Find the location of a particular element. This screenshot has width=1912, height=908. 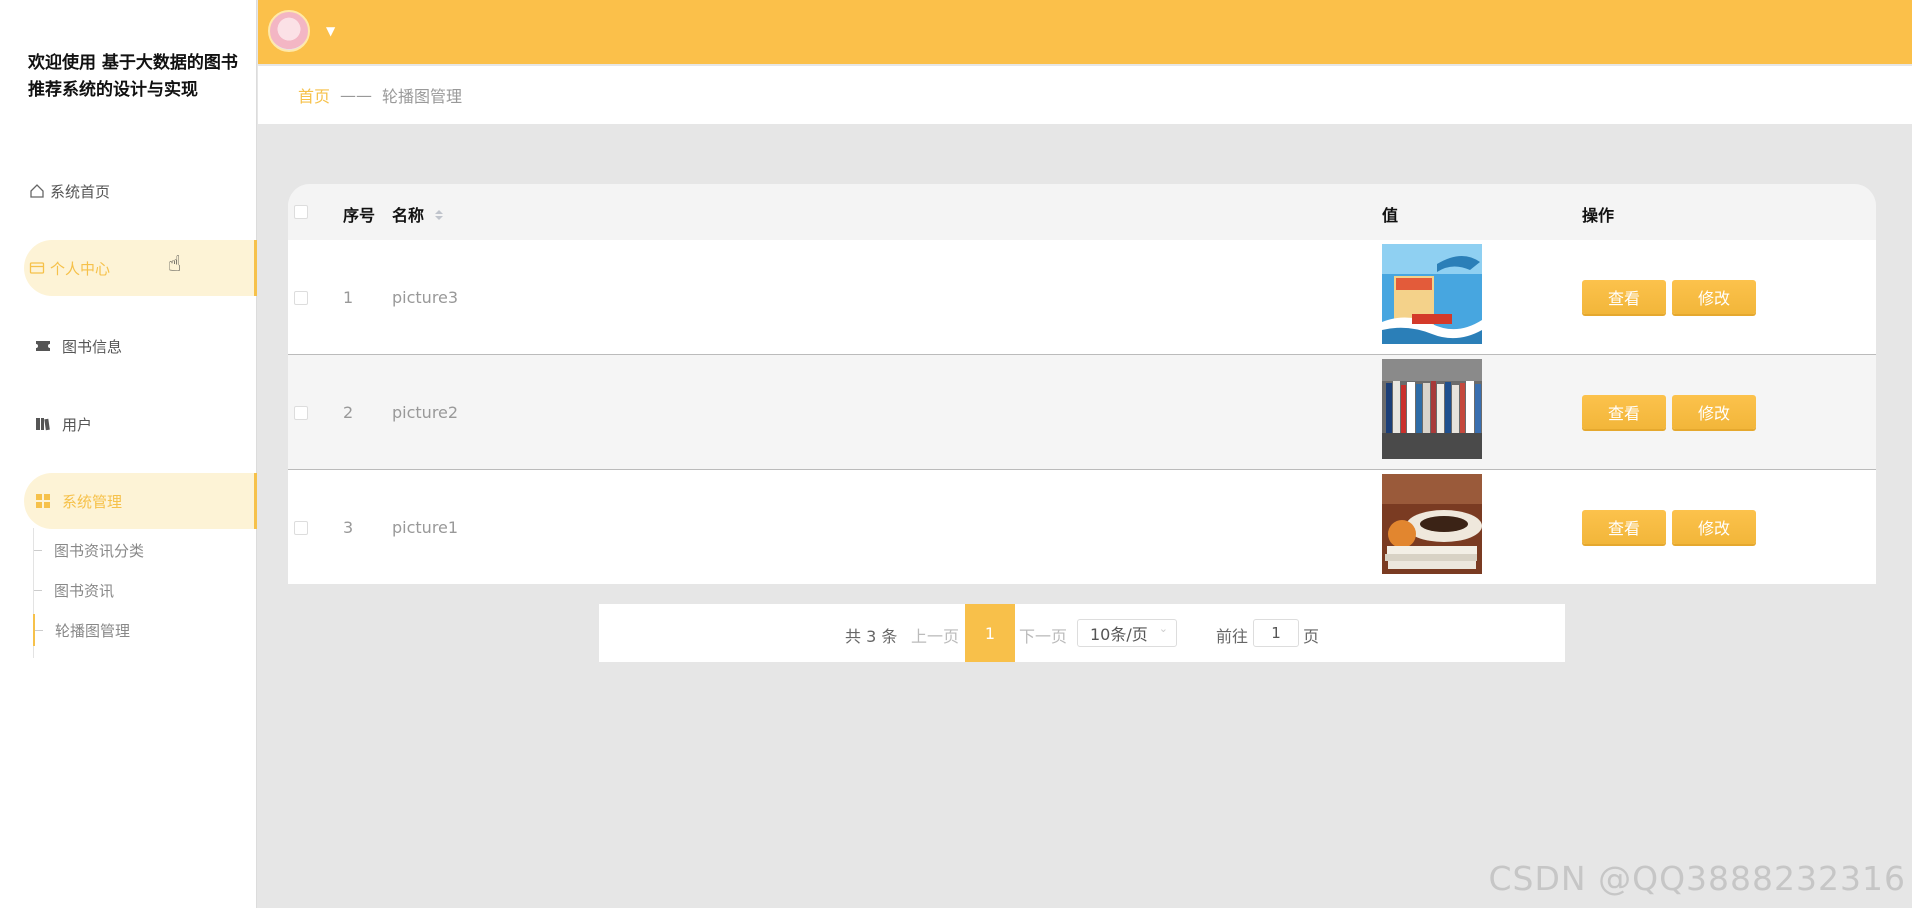

table-header: 序号 名称 值 操作 is located at coordinates (1082, 212).